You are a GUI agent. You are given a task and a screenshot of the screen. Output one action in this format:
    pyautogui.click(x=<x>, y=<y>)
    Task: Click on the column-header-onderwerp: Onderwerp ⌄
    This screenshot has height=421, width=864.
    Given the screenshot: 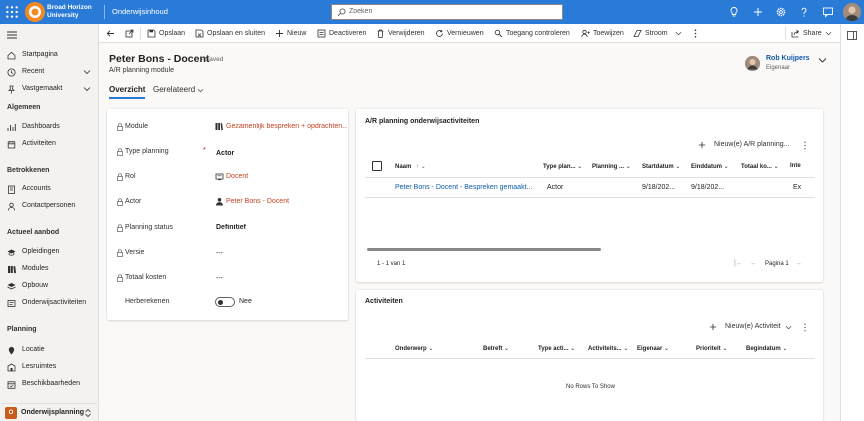 What is the action you would take?
    pyautogui.click(x=414, y=348)
    